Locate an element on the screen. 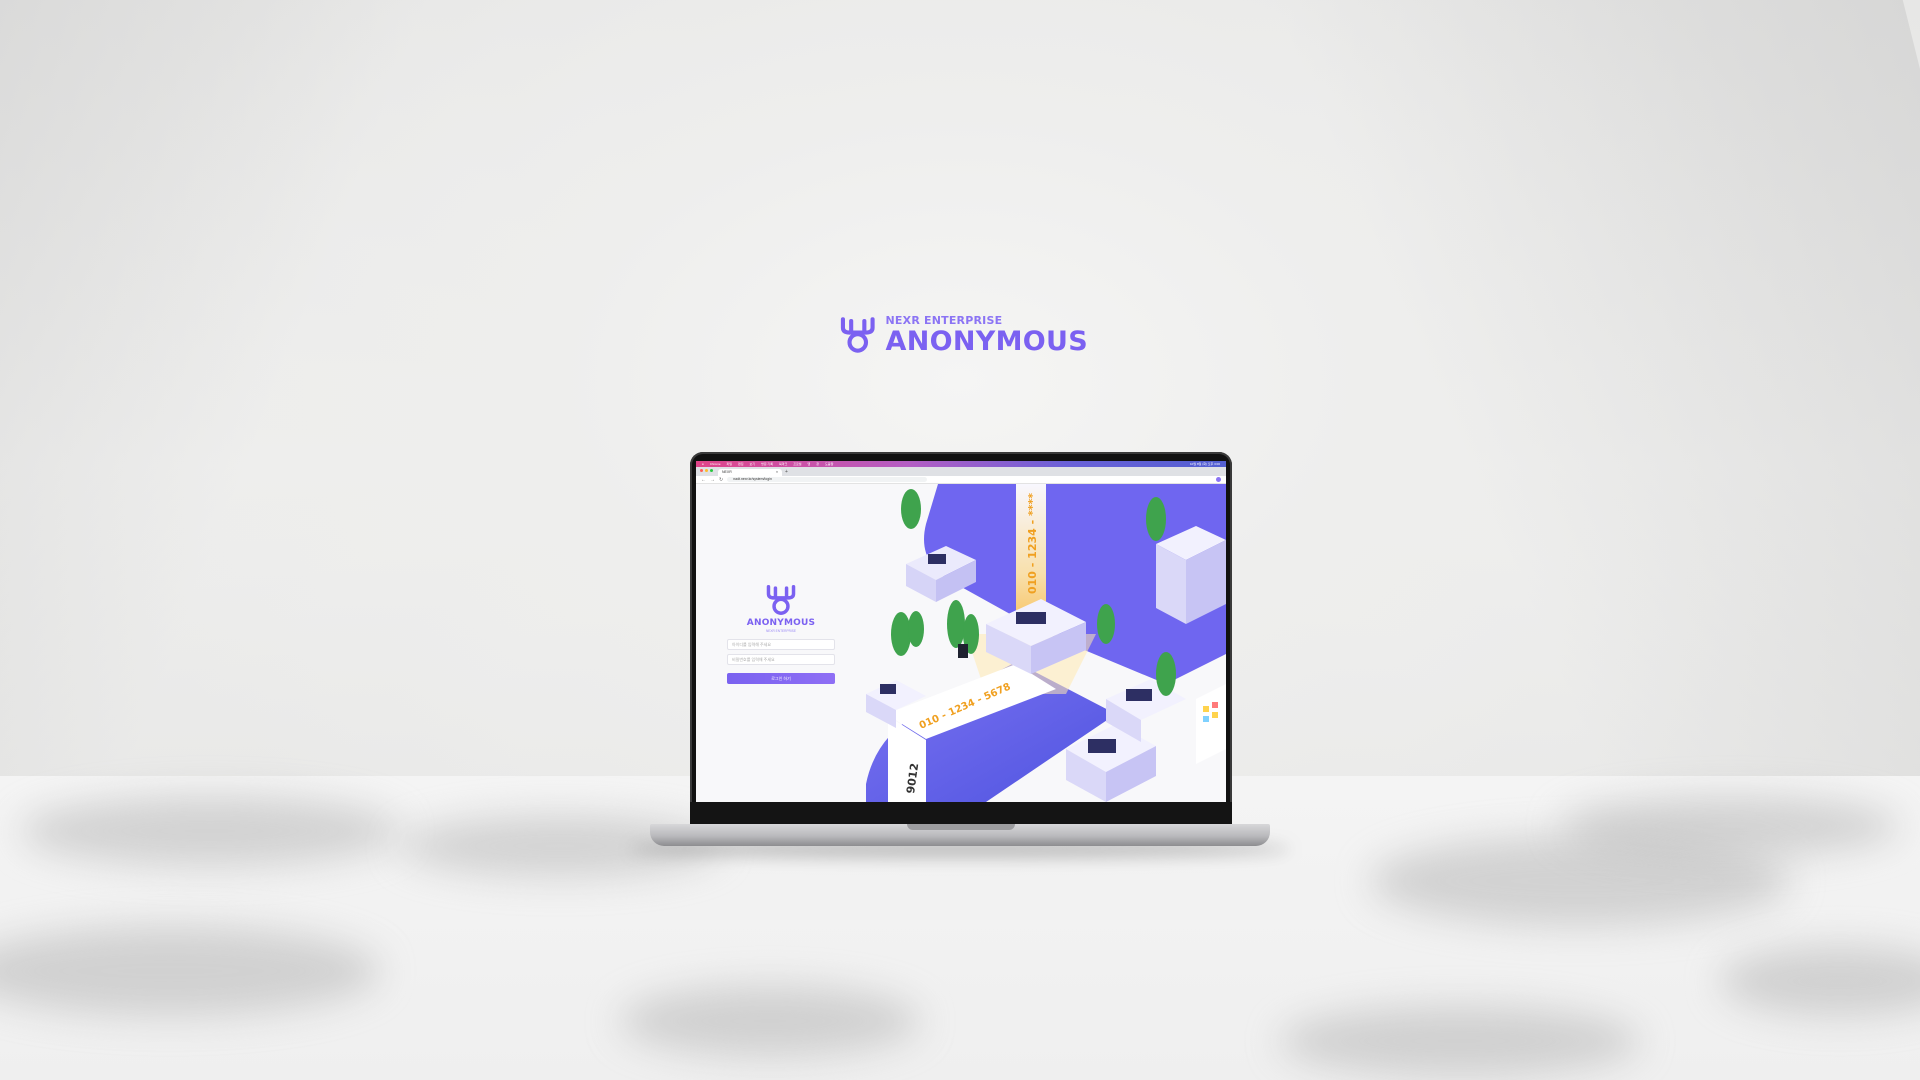  back-icon: ← is located at coordinates (703, 480).